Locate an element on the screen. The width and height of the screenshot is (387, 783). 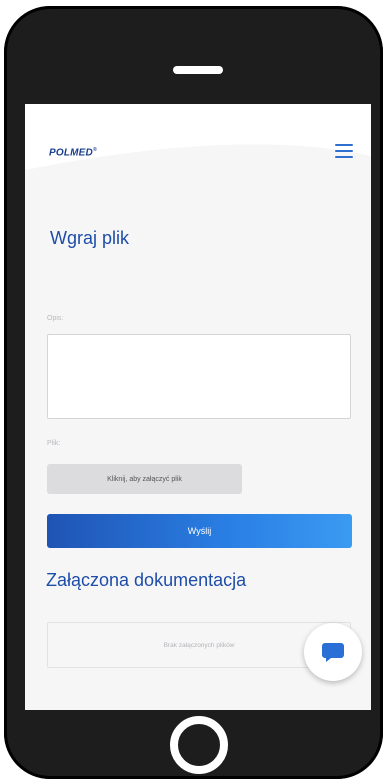
header: POLMED® is located at coordinates (198, 138).